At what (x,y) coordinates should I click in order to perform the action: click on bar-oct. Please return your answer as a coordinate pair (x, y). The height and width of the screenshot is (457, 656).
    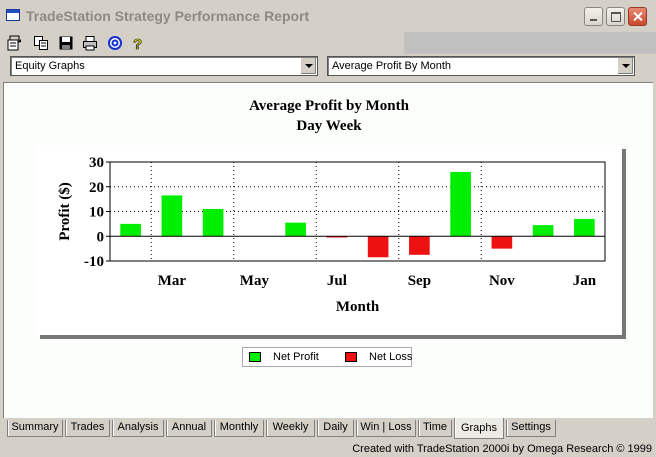
    Looking at the image, I should click on (460, 204).